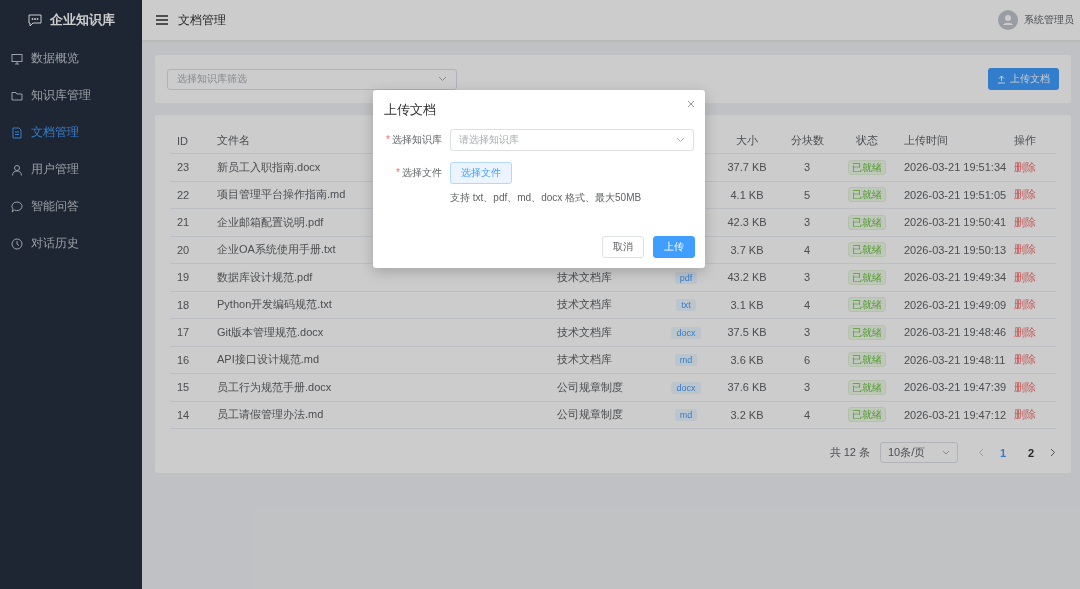  Describe the element at coordinates (71, 58) in the screenshot. I see `sidebar-item: 数据概览` at that location.